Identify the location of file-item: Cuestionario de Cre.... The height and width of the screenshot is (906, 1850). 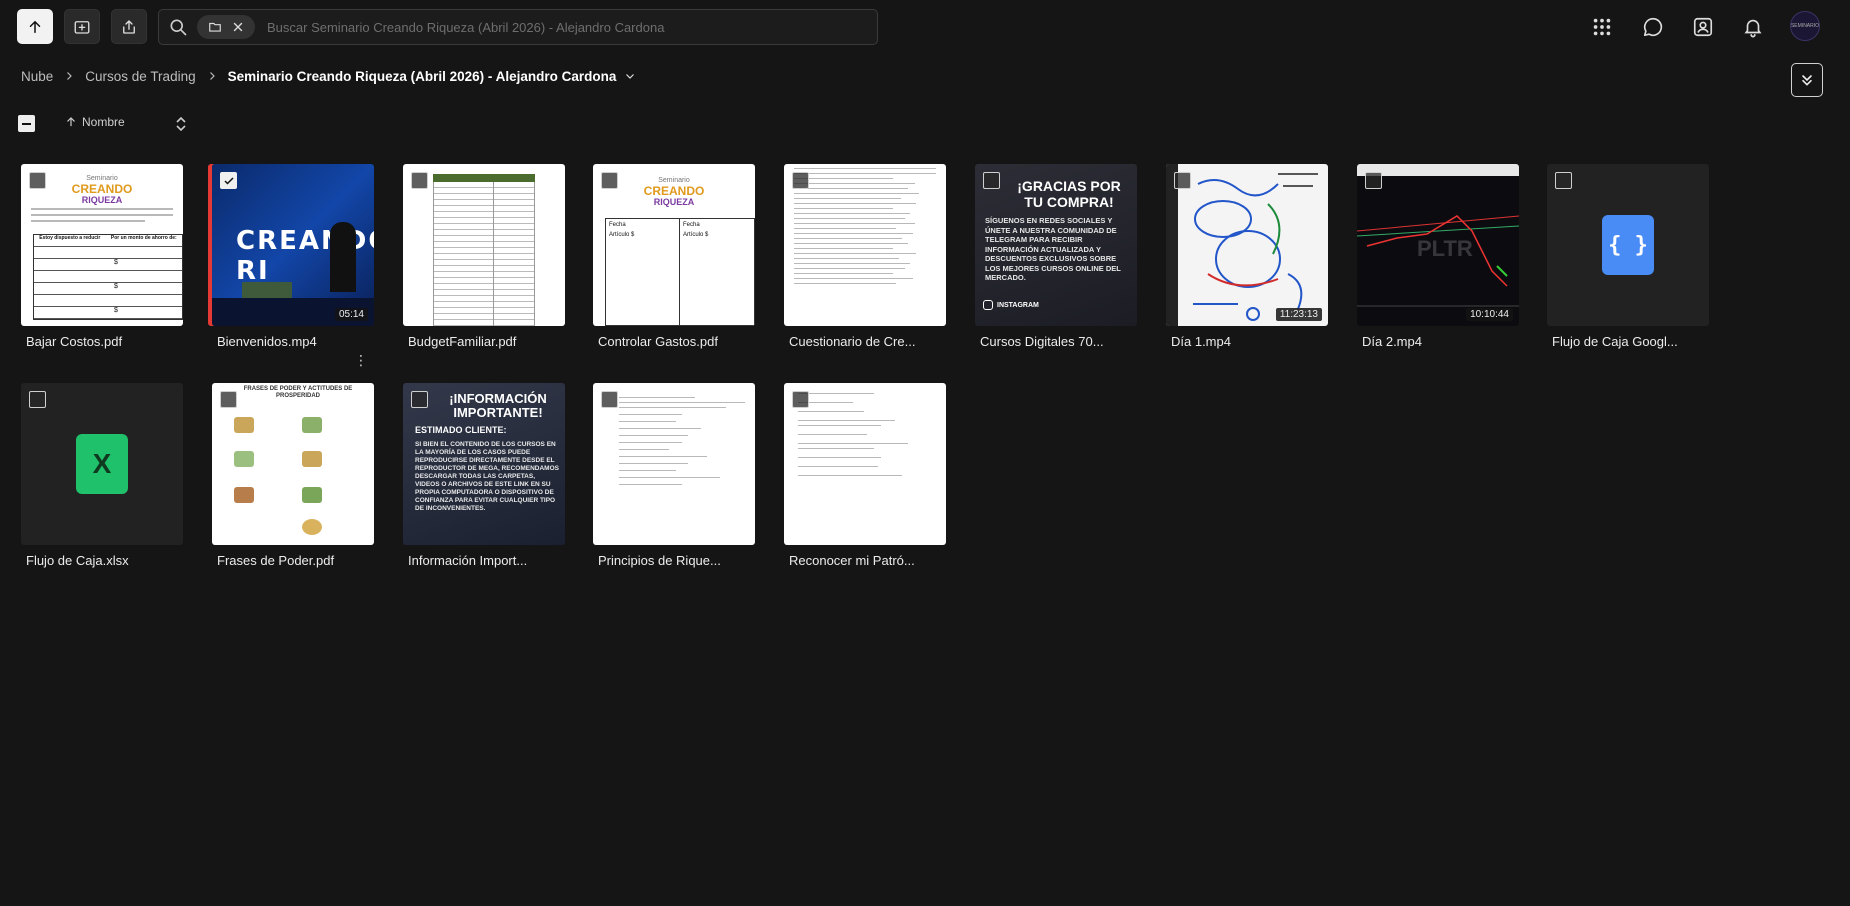
(865, 256).